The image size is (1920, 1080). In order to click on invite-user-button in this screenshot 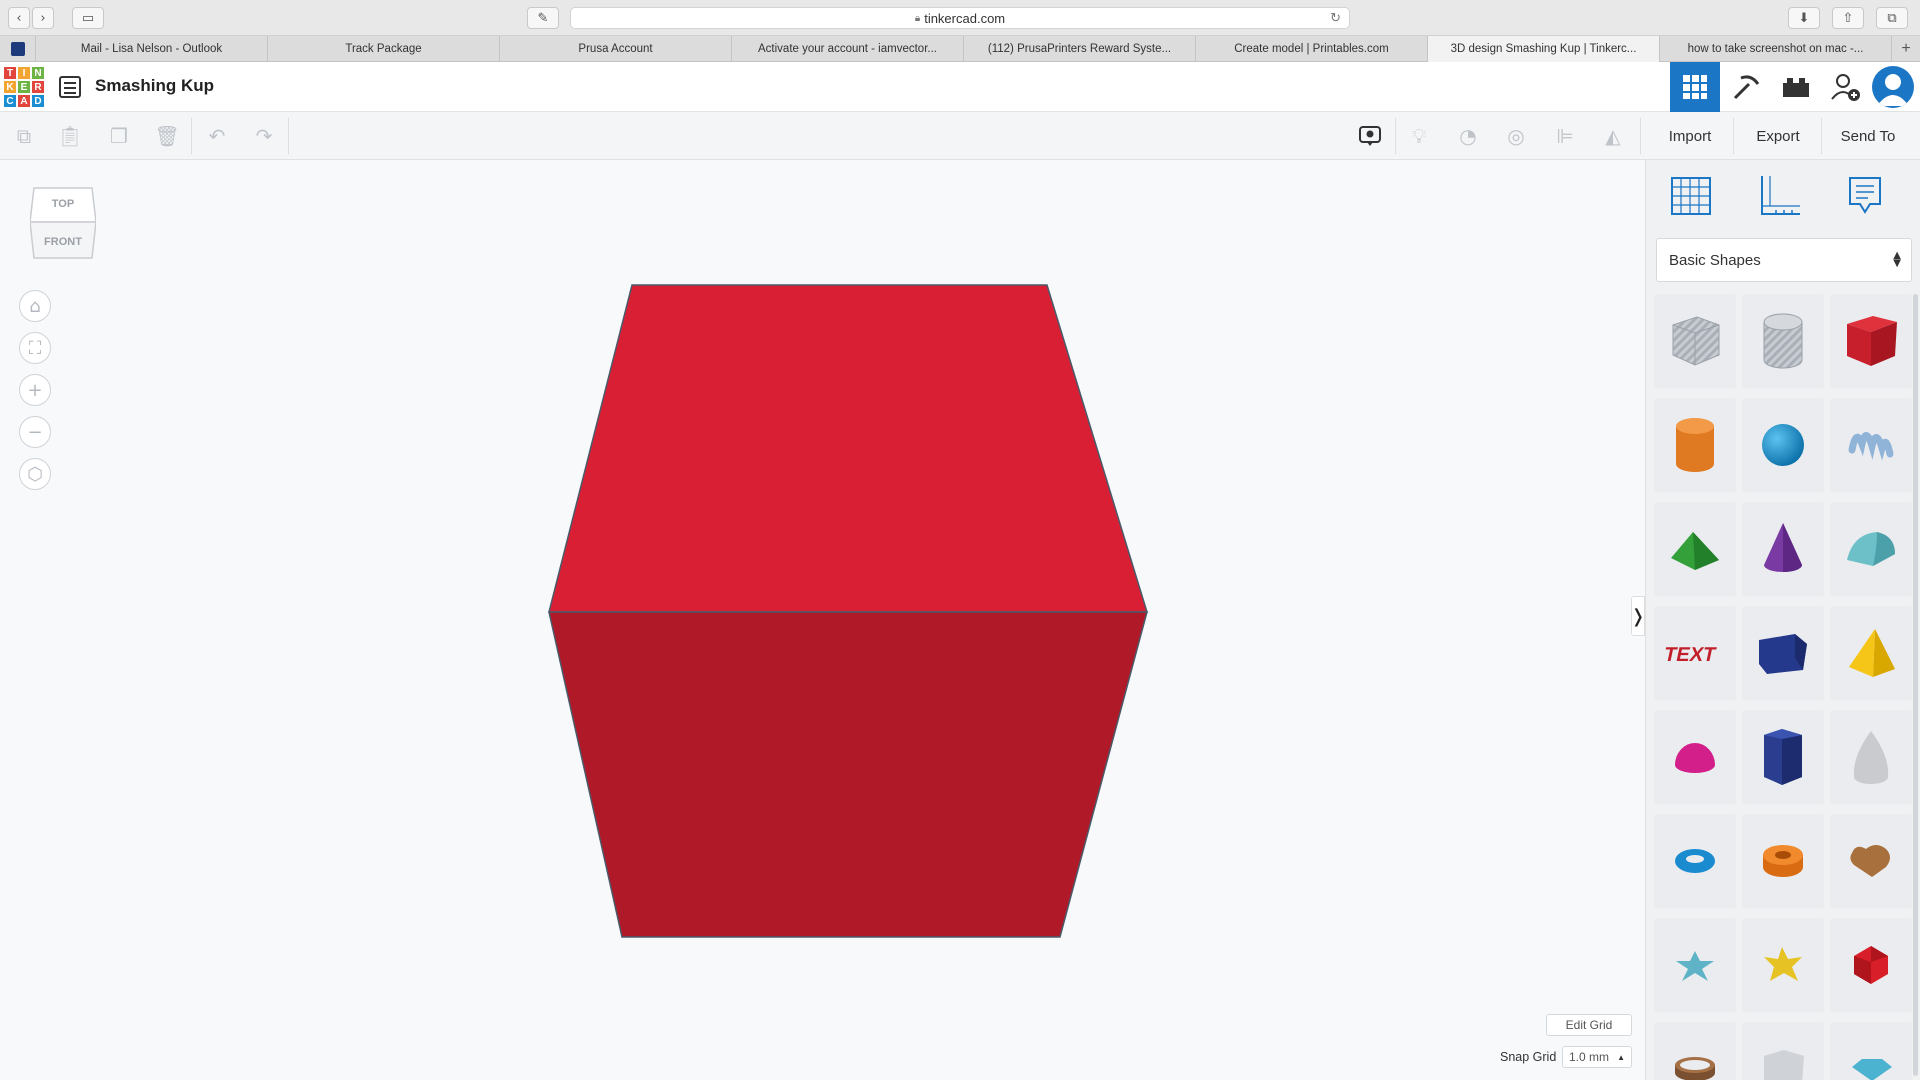, I will do `click(1846, 87)`.